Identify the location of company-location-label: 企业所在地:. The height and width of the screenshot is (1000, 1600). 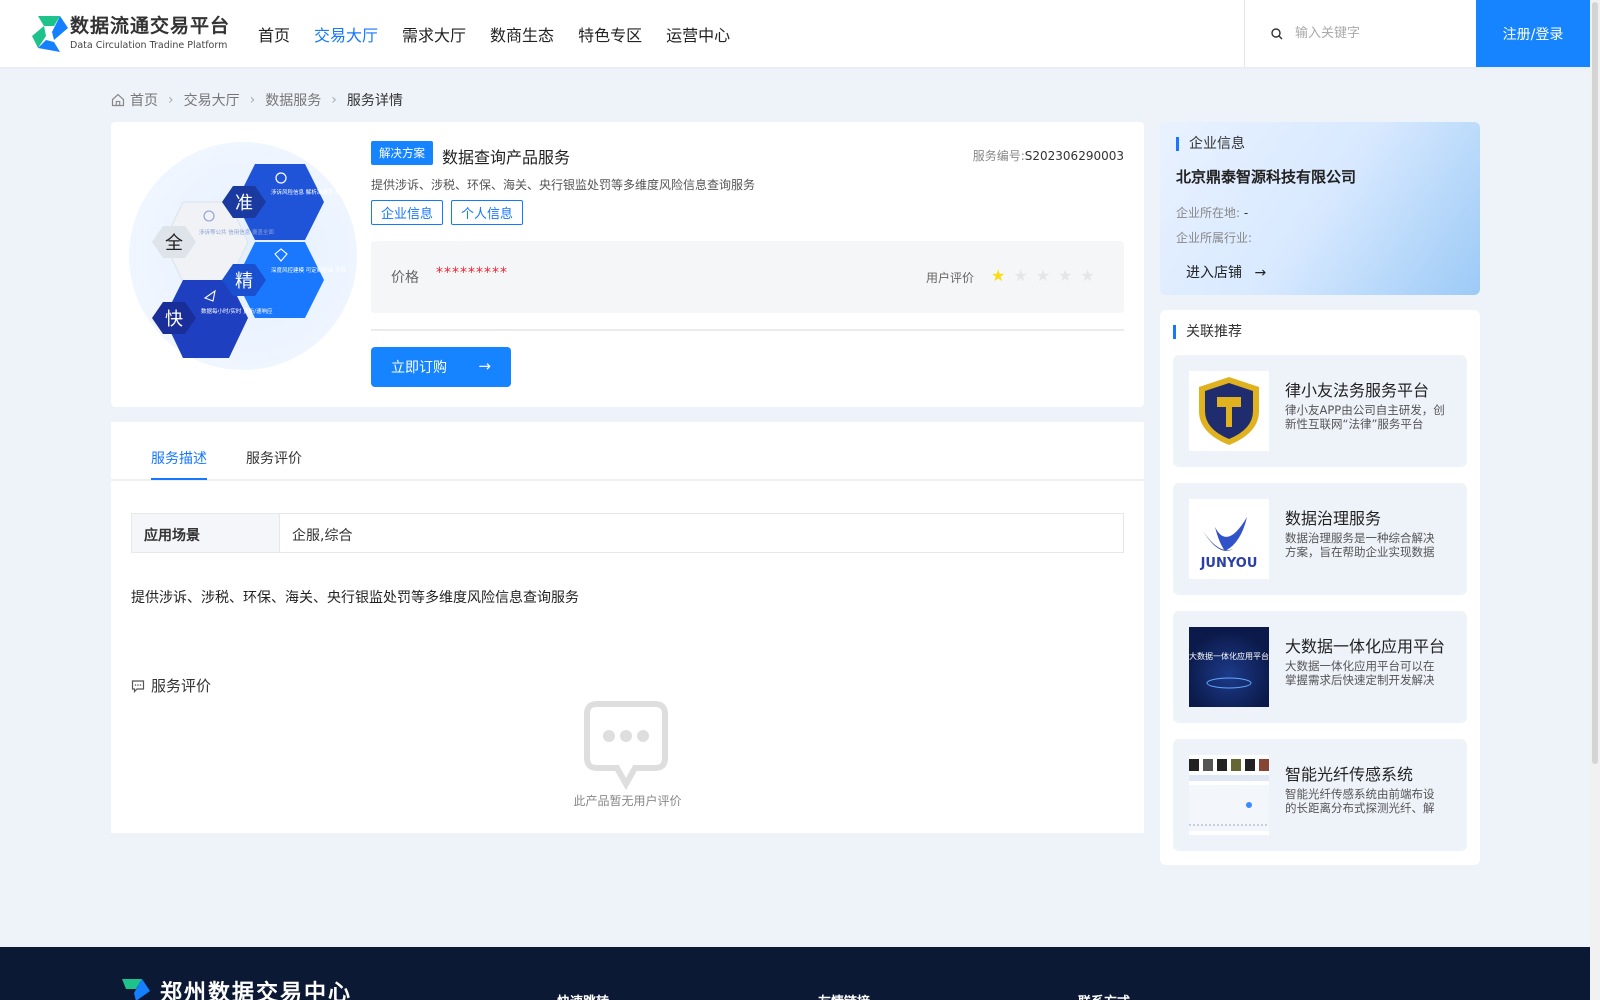
(1208, 213).